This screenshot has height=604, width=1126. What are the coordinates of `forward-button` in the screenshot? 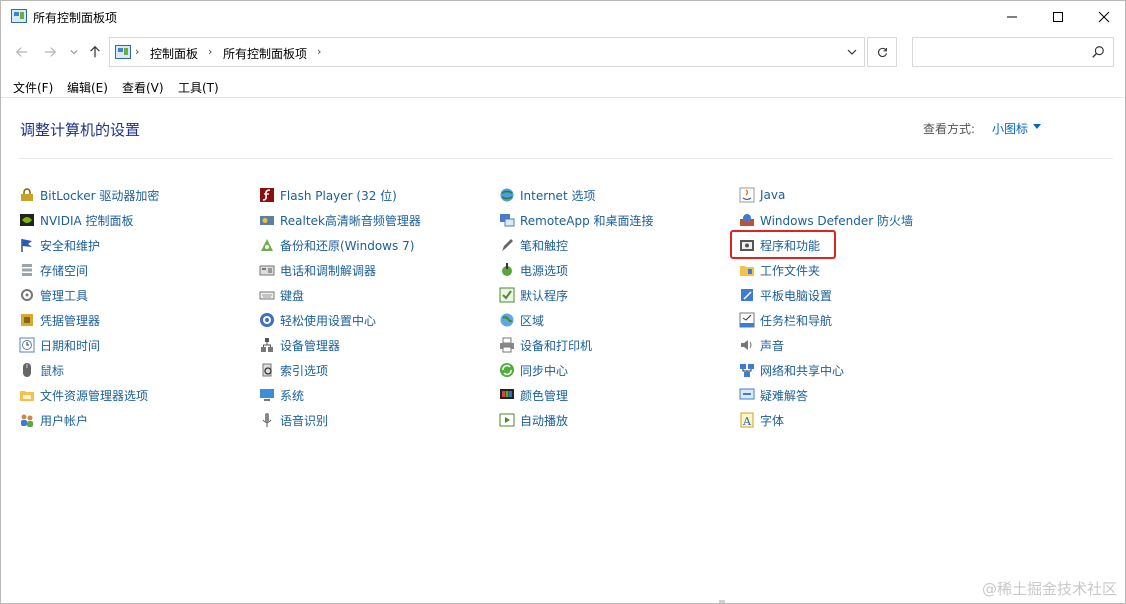 It's located at (50, 52).